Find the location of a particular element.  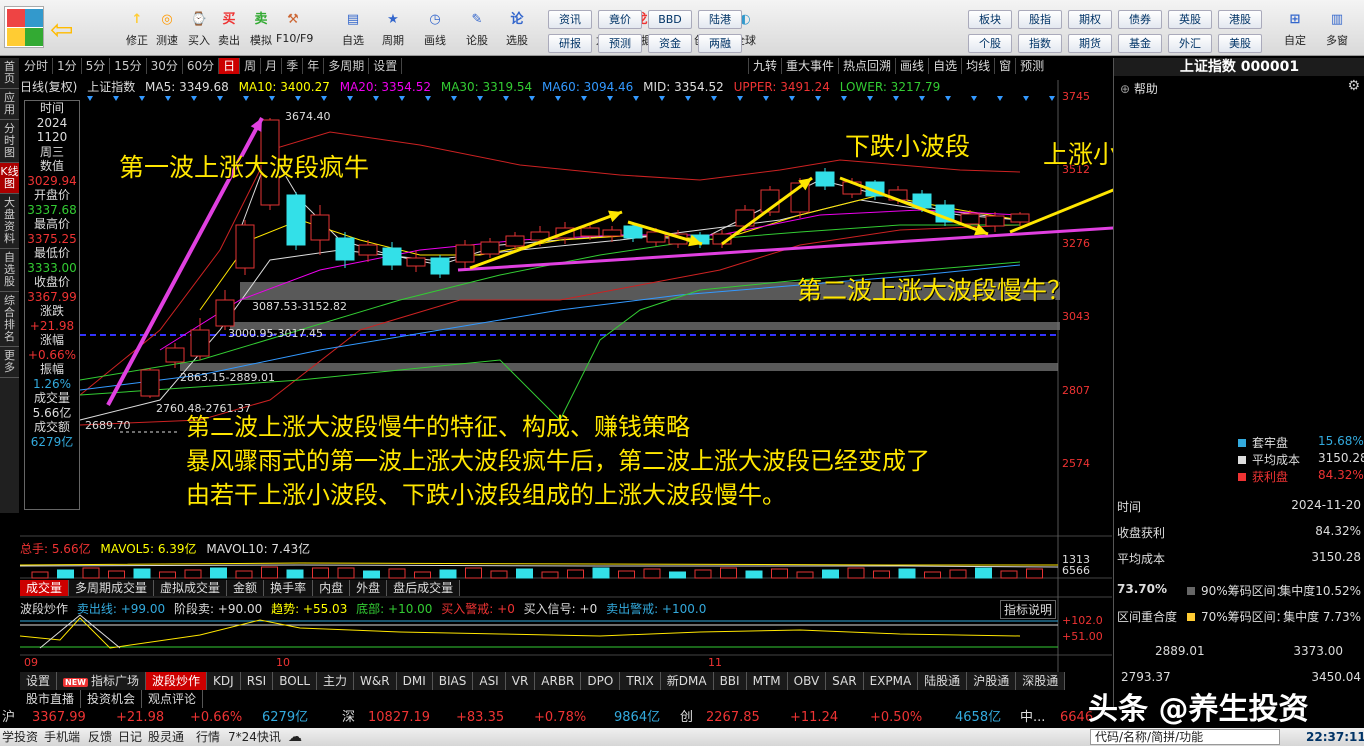

period-tab-2: 5分 is located at coordinates (96, 66).